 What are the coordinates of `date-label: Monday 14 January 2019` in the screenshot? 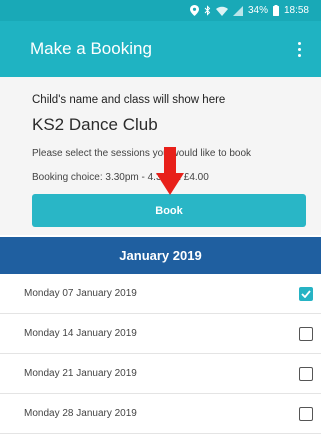 It's located at (80, 333).